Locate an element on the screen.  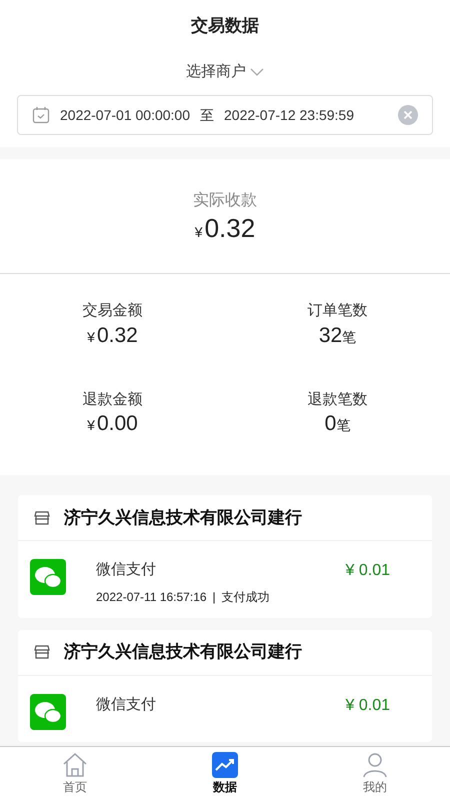
stat-value: 0.00 is located at coordinates (117, 424).